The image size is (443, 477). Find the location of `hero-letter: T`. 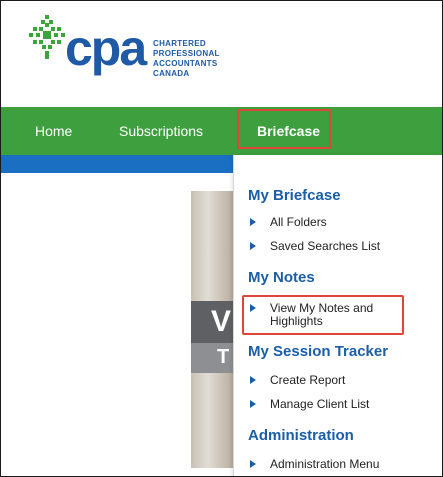

hero-letter: T is located at coordinates (223, 357).